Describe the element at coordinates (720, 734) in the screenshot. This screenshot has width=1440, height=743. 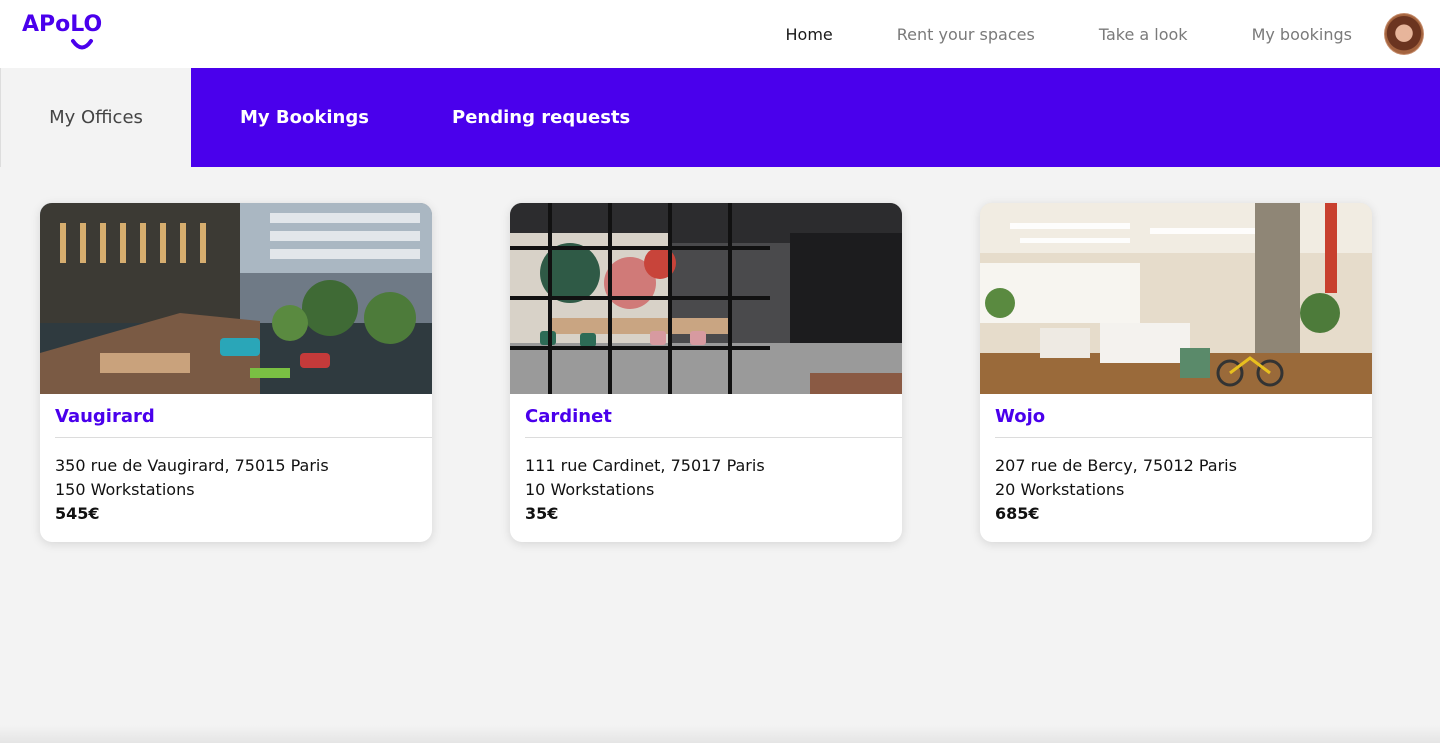
I see `bottom-shadow` at that location.